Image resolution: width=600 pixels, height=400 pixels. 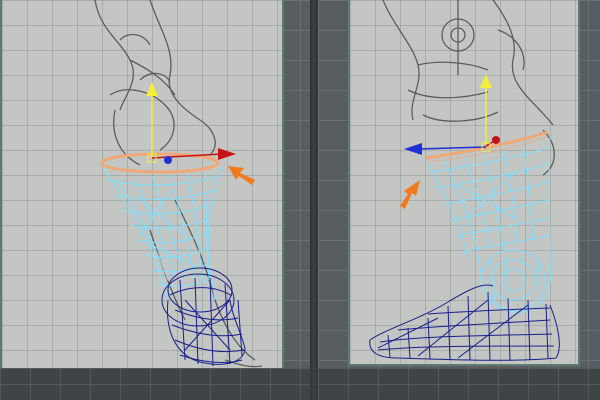 What do you see at coordinates (314, 200) in the screenshot?
I see `viewport-divider` at bounding box center [314, 200].